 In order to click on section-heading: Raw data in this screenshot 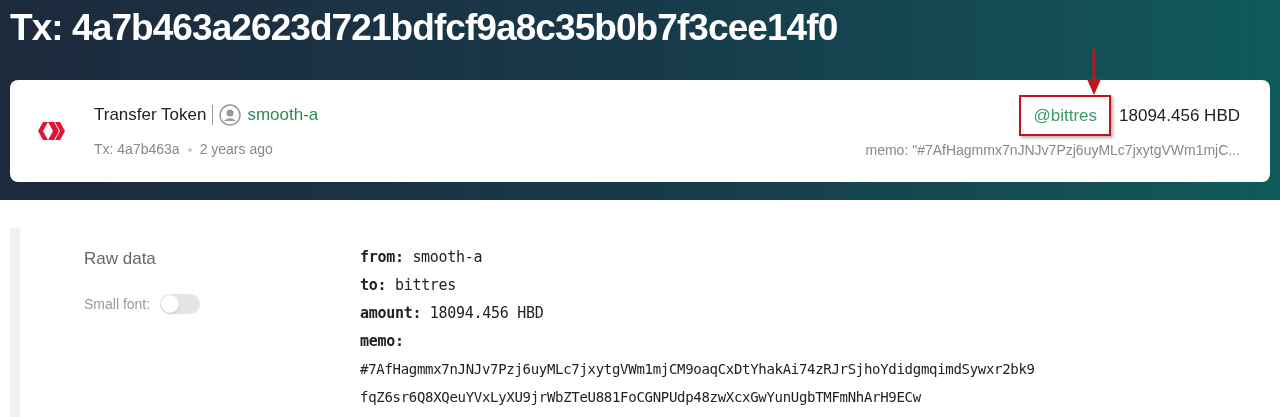, I will do `click(120, 259)`.